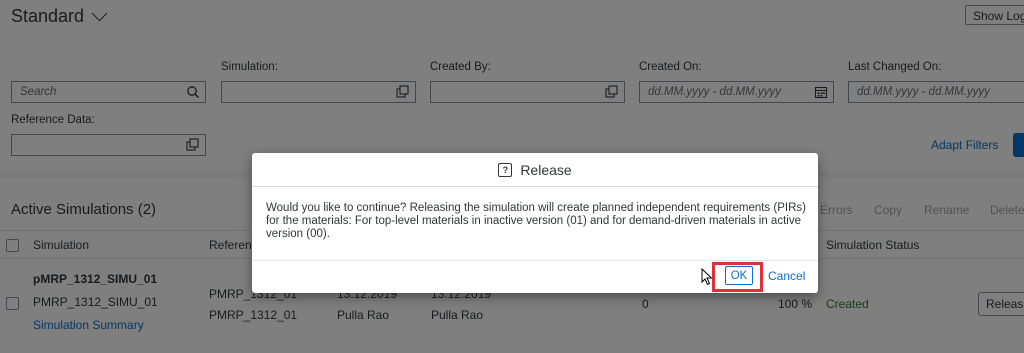 The image size is (1024, 353). What do you see at coordinates (505, 169) in the screenshot?
I see `help-icon: ?` at bounding box center [505, 169].